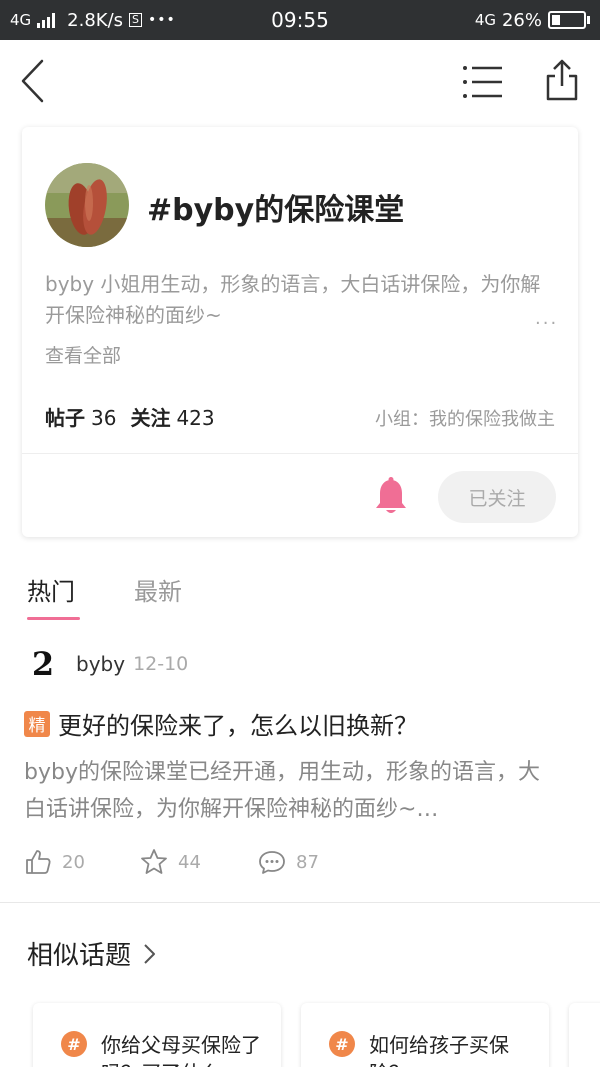  I want to click on topic-title: #byby的保险课堂, so click(276, 210).